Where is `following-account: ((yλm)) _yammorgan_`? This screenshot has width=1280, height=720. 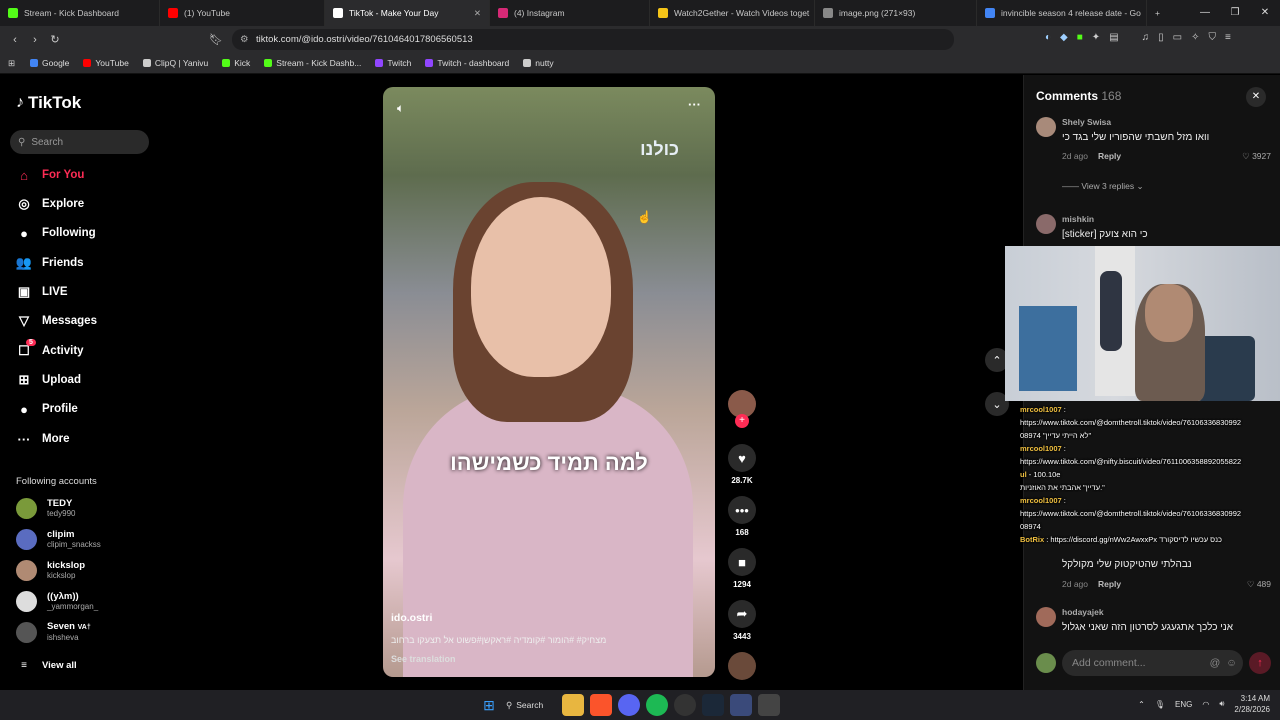 following-account: ((yλm)) _yammorgan_ is located at coordinates (57, 601).